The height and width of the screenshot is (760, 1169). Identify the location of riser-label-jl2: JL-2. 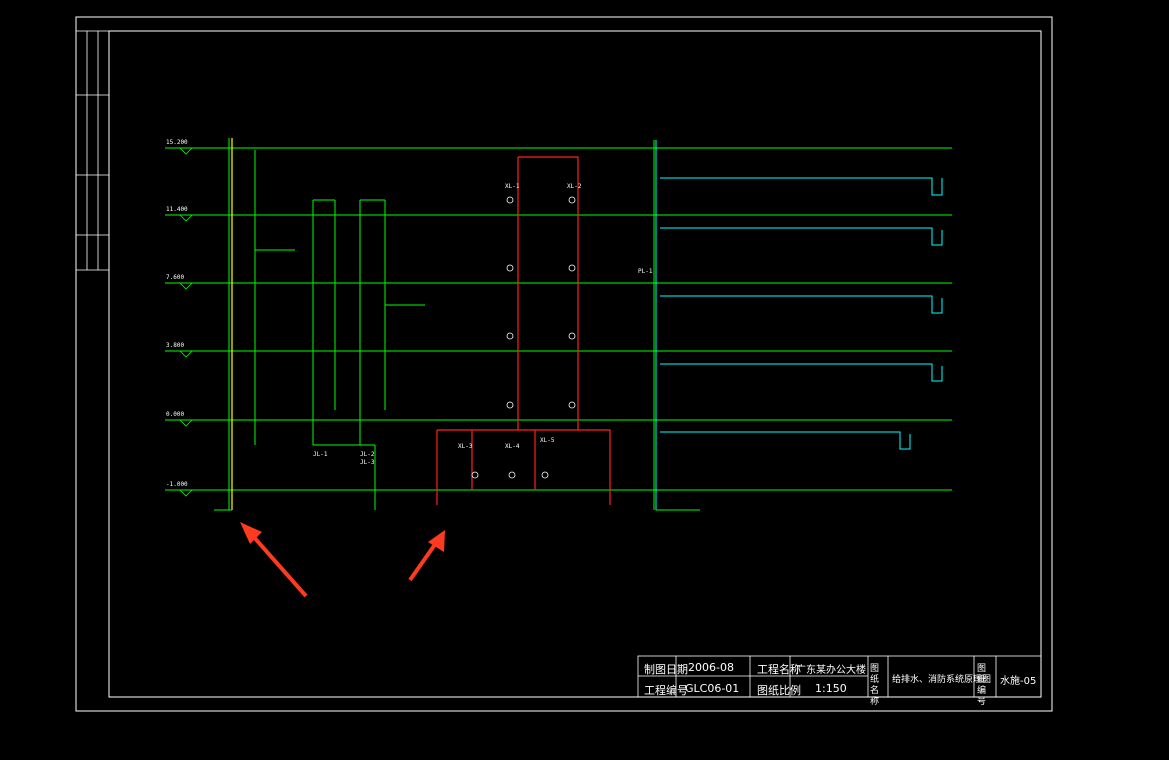
(367, 454).